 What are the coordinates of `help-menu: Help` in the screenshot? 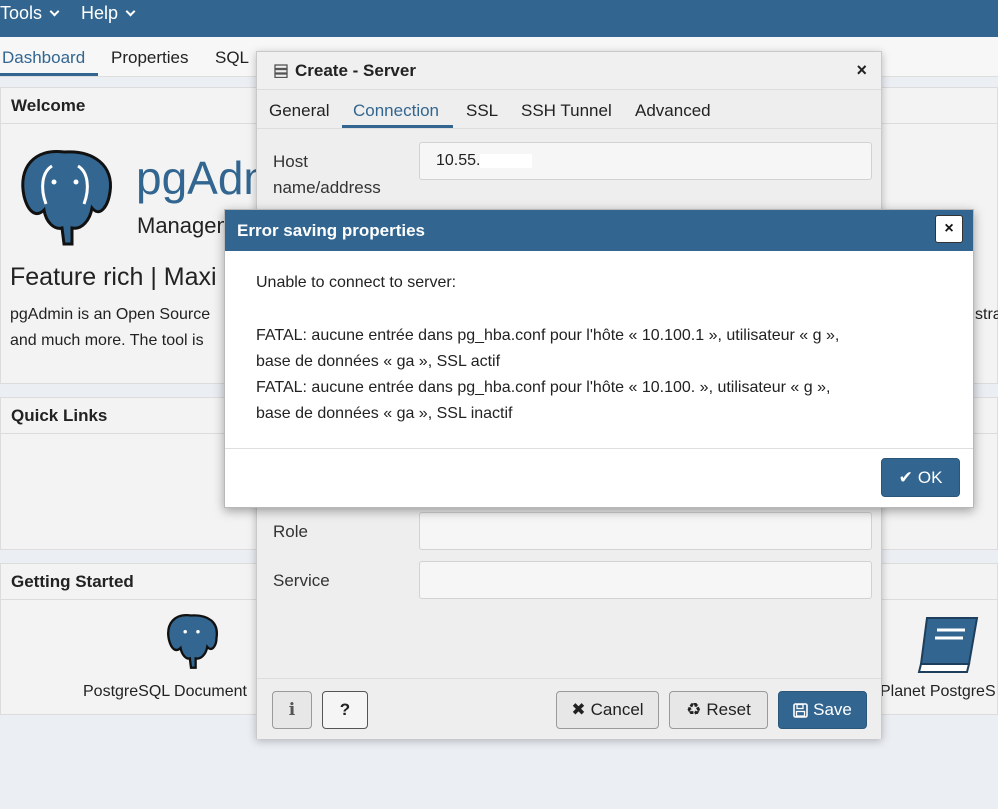 It's located at (108, 13).